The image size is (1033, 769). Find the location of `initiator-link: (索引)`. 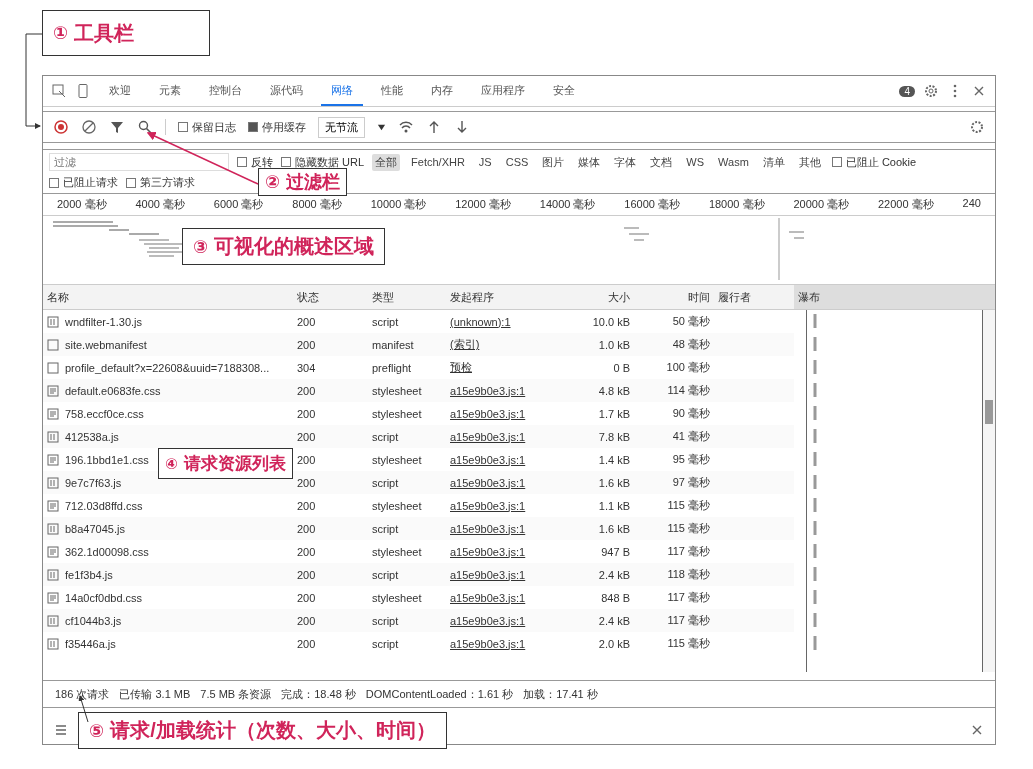

initiator-link: (索引) is located at coordinates (465, 344).